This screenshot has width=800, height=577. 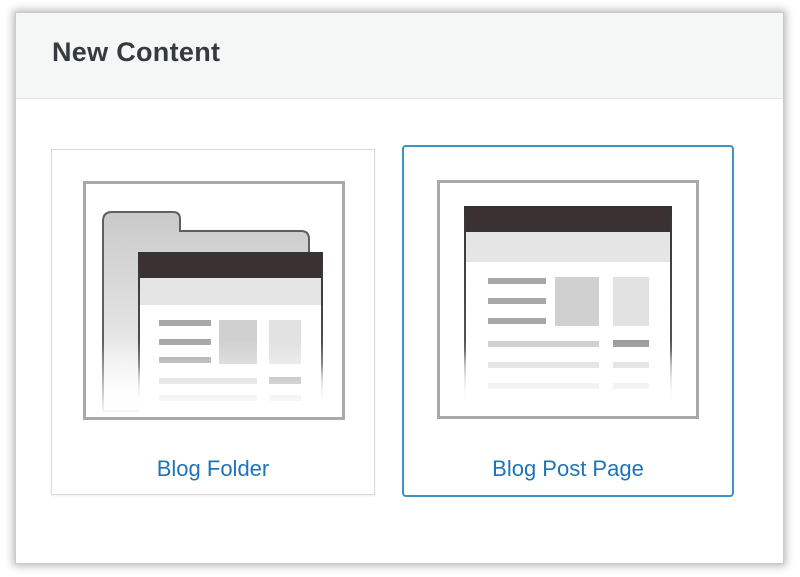 I want to click on blog-folder-icon, so click(x=214, y=300).